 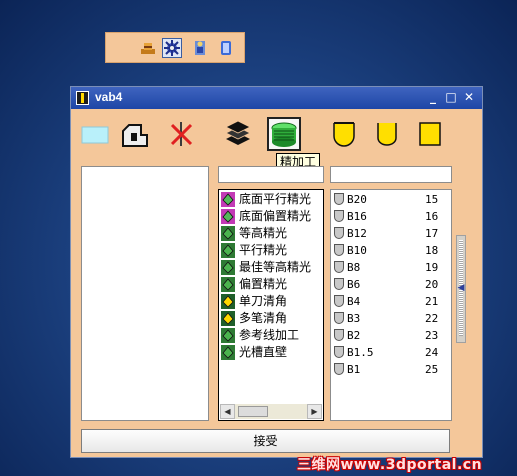 What do you see at coordinates (263, 250) in the screenshot?
I see `strategy-label: 平行精光` at bounding box center [263, 250].